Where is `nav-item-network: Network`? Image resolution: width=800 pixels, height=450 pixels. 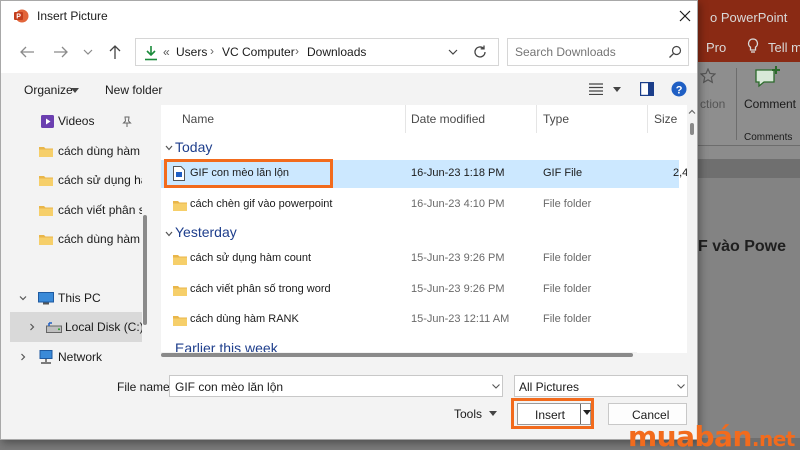 nav-item-network: Network is located at coordinates (77, 356).